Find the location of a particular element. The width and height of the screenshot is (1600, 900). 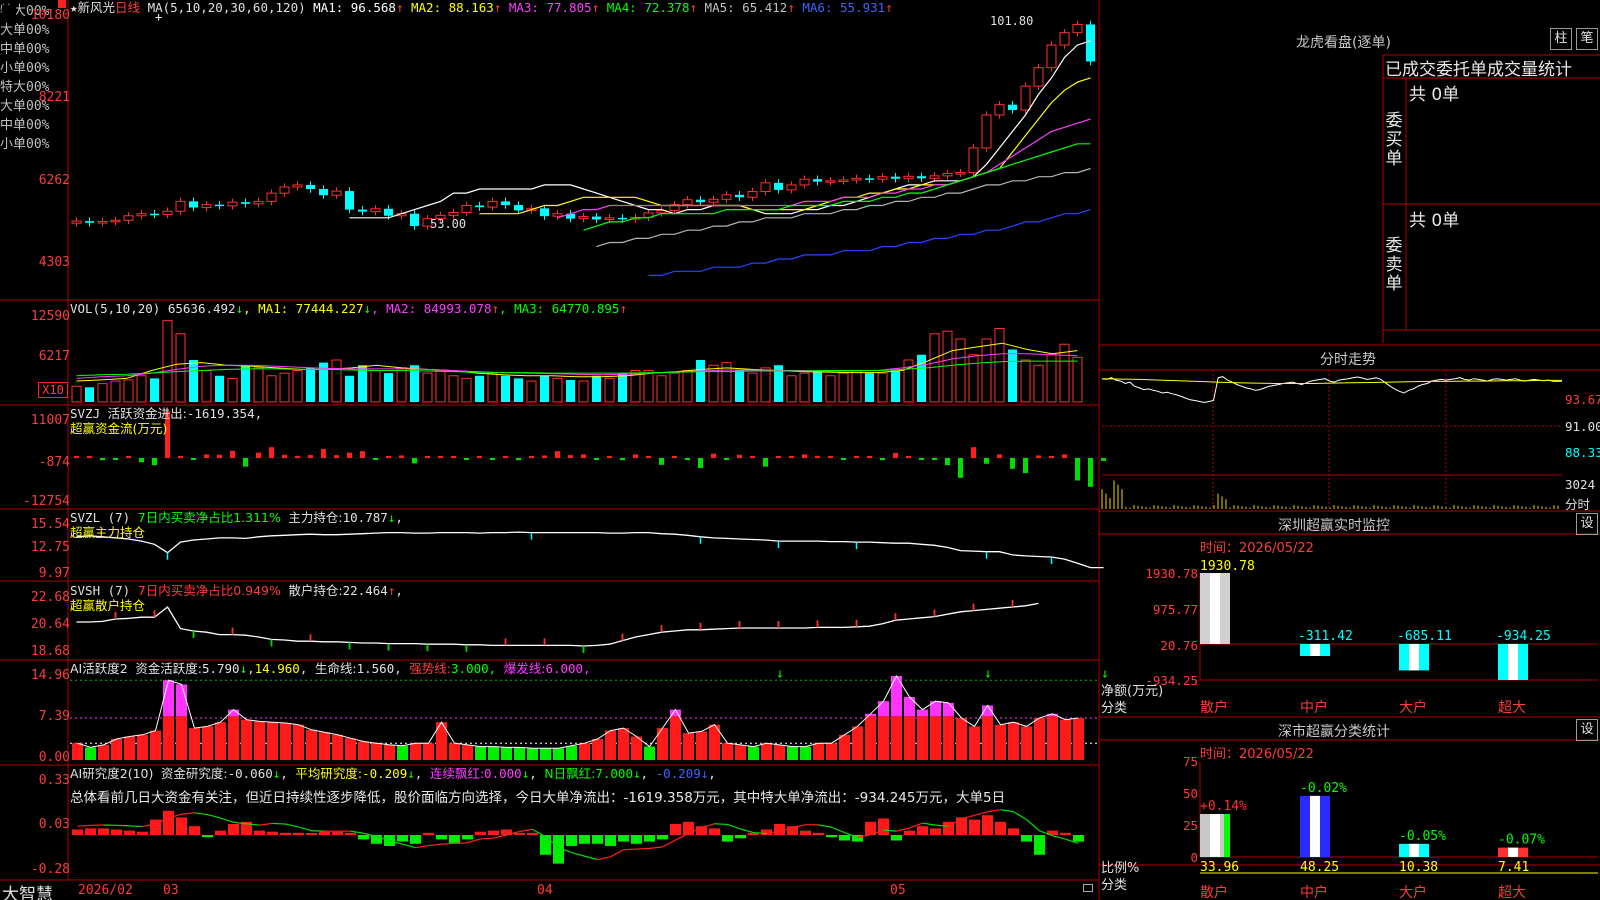

vol-label: VOL(5,10,20) is located at coordinates (115, 308).